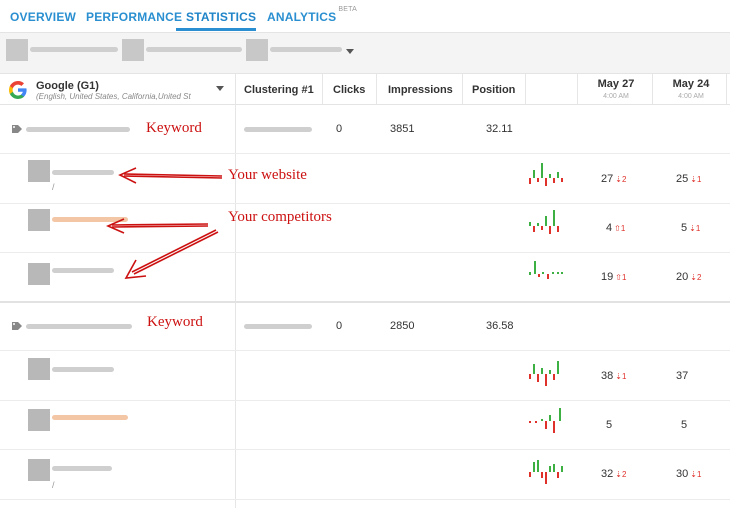 The width and height of the screenshot is (730, 508). What do you see at coordinates (280, 217) in the screenshot?
I see `annotation-your-competitors: Your competitors` at bounding box center [280, 217].